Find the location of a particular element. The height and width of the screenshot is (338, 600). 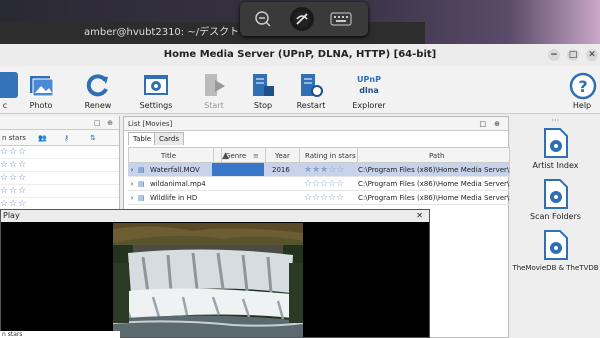

player-close-button: ✕ is located at coordinates (419, 216).